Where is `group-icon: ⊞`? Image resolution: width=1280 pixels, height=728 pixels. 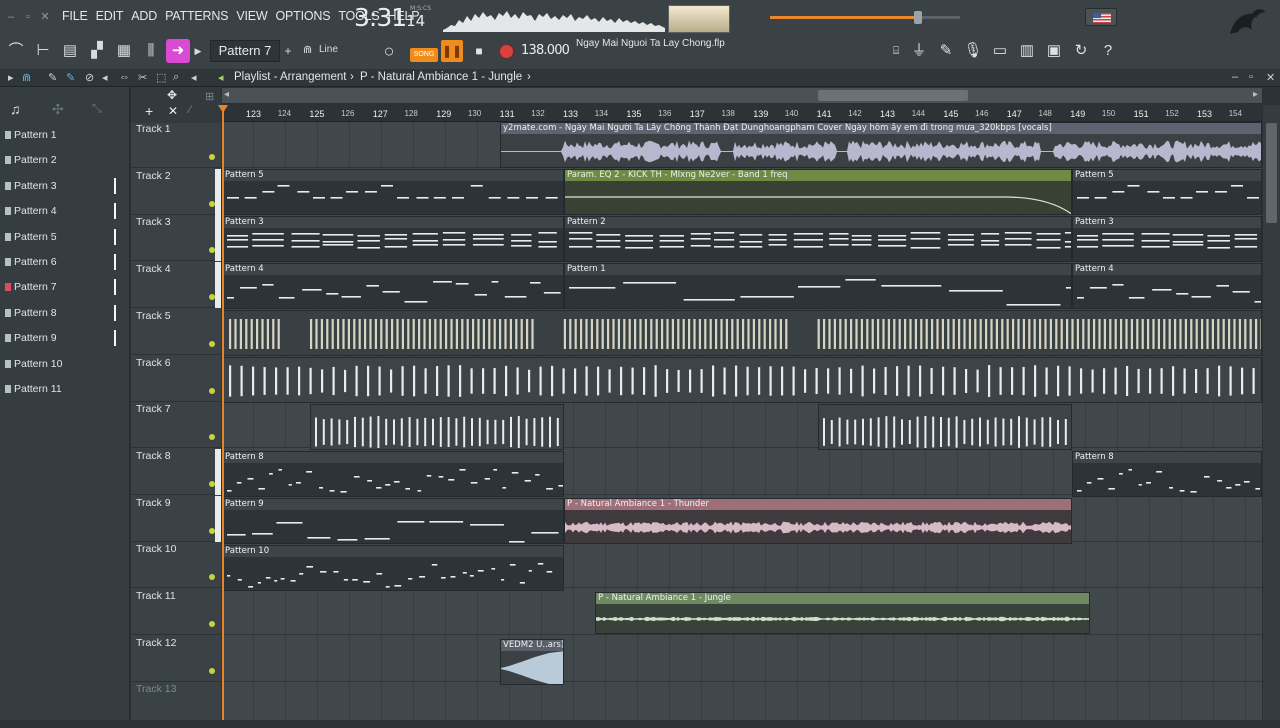 group-icon: ⊞ is located at coordinates (209, 96).